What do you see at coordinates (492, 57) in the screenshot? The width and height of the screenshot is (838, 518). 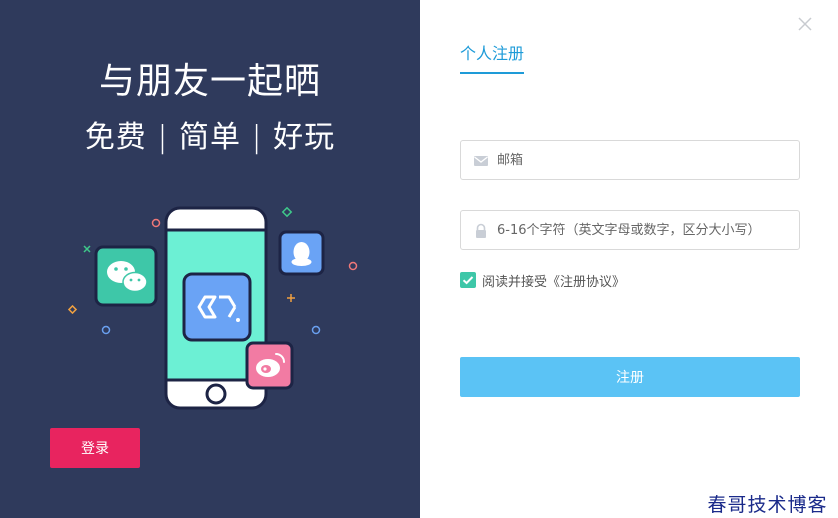 I see `tab-personal-register: 个人注册` at bounding box center [492, 57].